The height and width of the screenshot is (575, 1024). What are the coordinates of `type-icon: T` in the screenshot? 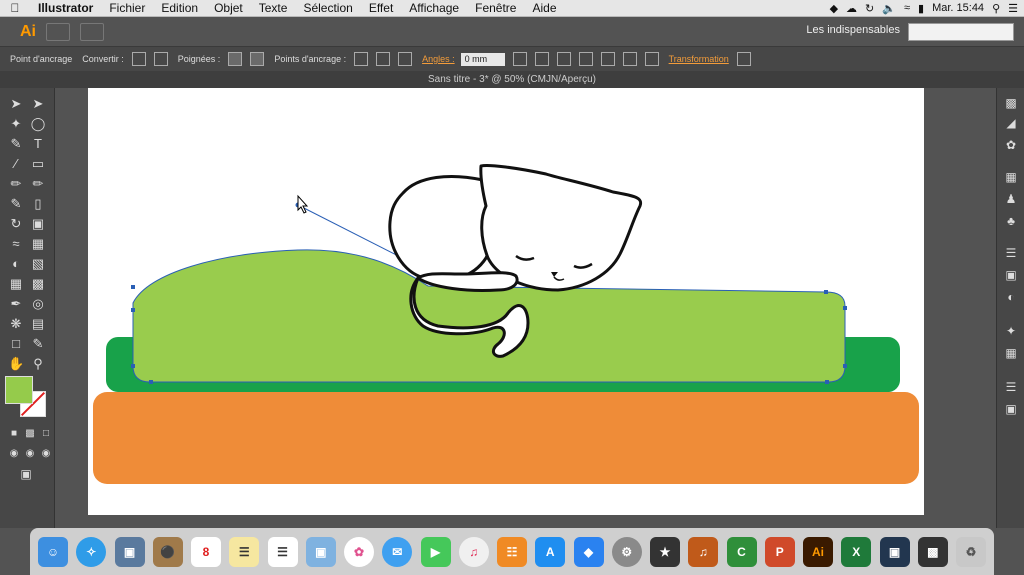 It's located at (38, 144).